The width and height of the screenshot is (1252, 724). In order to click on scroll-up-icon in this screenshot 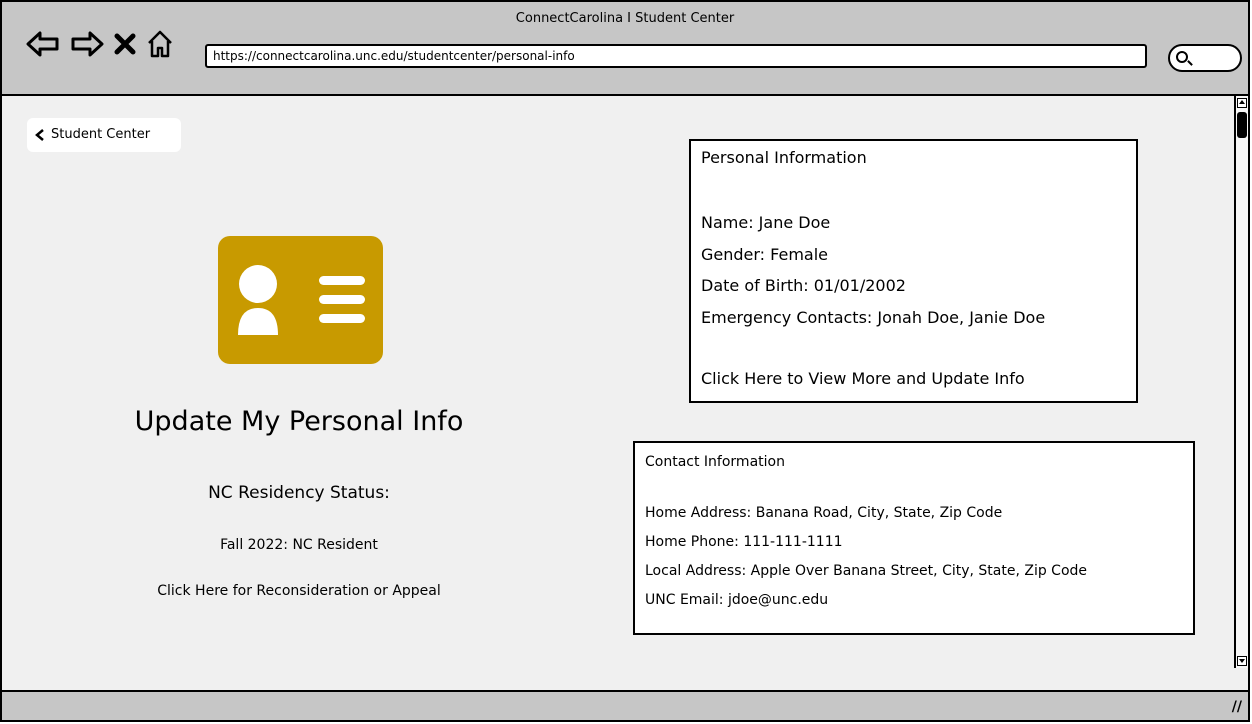, I will do `click(1242, 103)`.